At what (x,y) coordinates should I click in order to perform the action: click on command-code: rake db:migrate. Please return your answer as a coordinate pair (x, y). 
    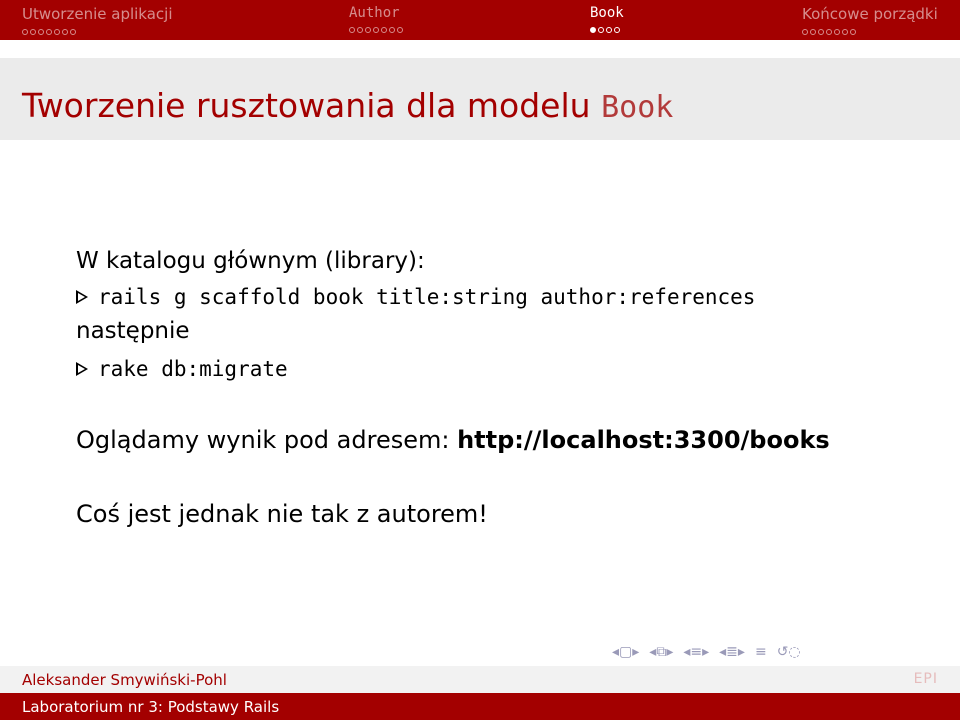
    Looking at the image, I should click on (193, 369).